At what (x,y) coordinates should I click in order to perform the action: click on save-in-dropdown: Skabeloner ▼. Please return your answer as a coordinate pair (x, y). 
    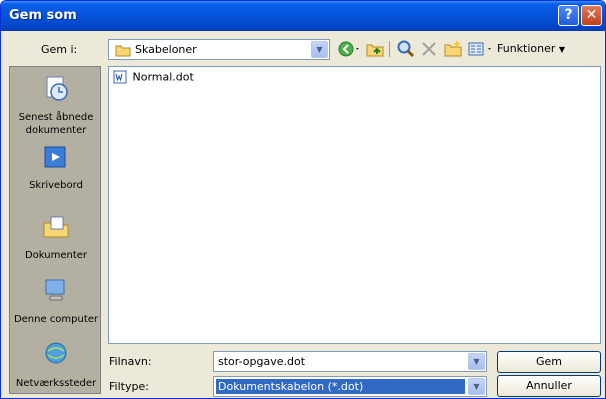
    Looking at the image, I should click on (219, 49).